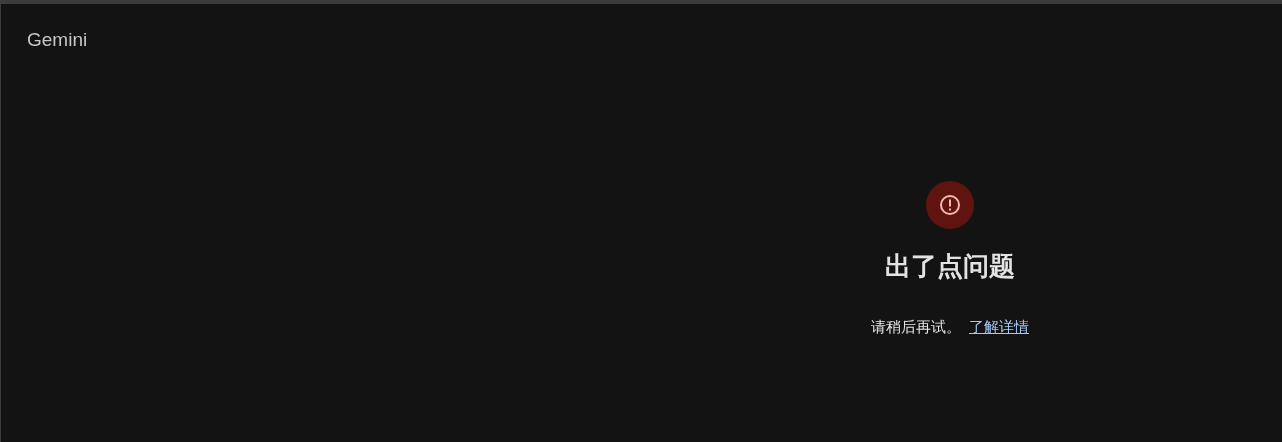 Image resolution: width=1282 pixels, height=442 pixels. Describe the element at coordinates (950, 205) in the screenshot. I see `alert-icon` at that location.